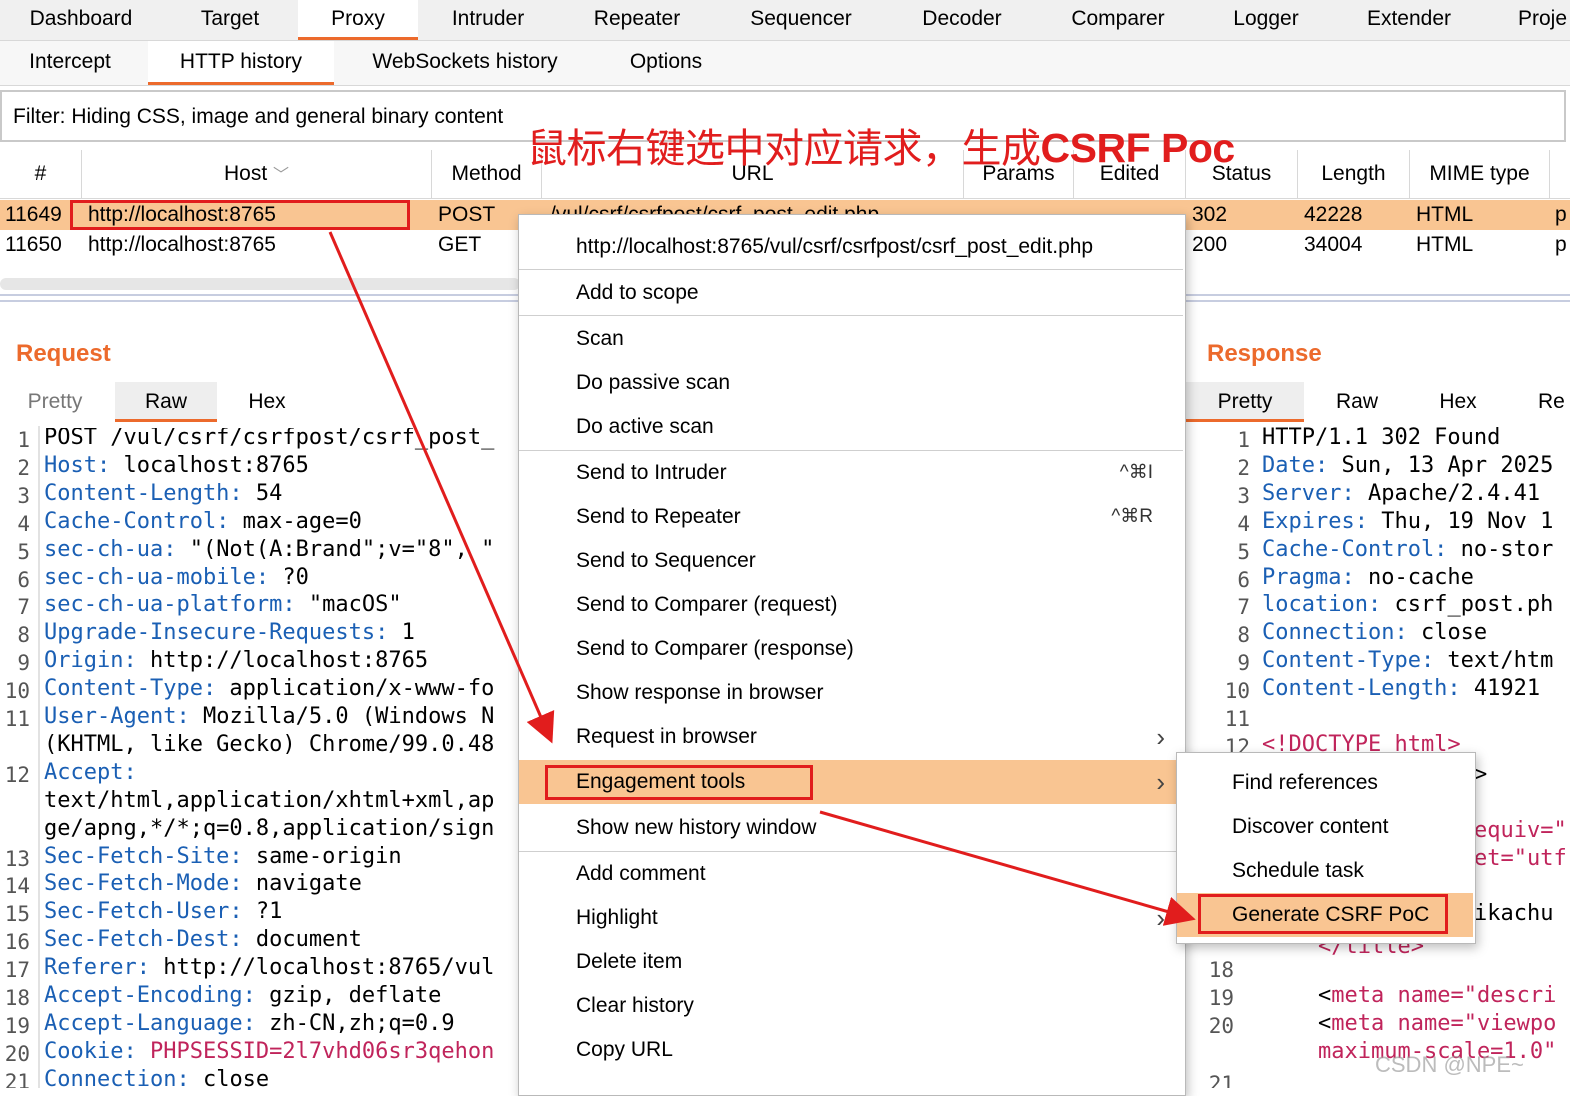  What do you see at coordinates (441, 487) in the screenshot?
I see `arrow-to-menu` at bounding box center [441, 487].